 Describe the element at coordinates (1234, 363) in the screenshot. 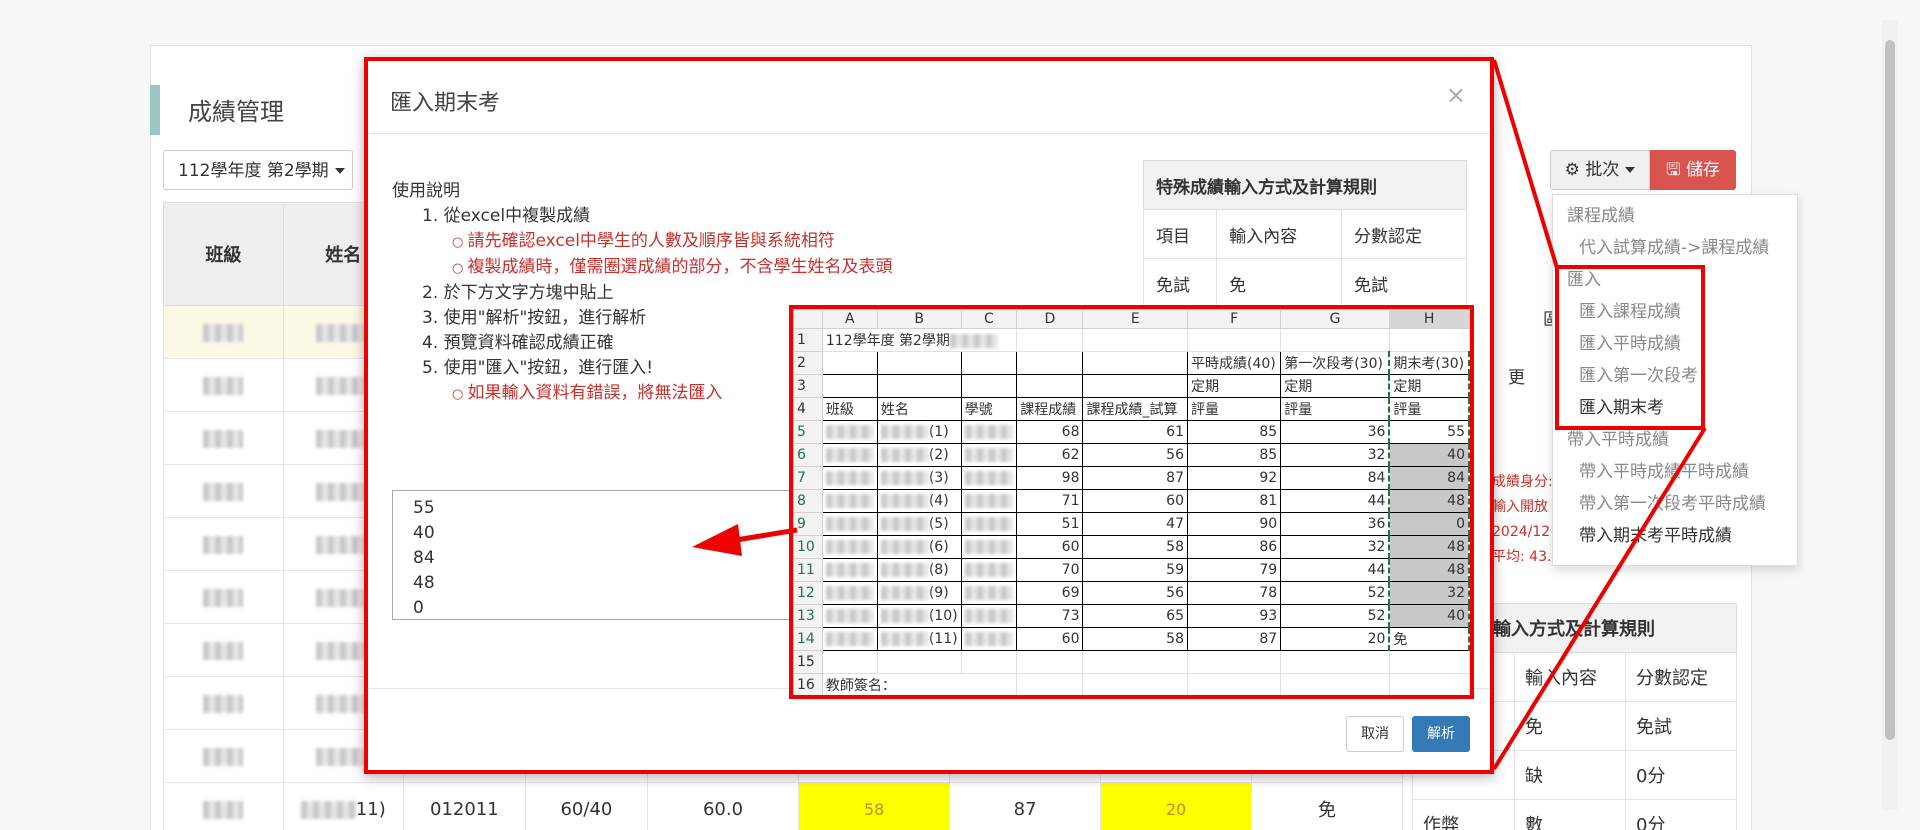

I see `excel-group-header: 平時成績(40)` at that location.